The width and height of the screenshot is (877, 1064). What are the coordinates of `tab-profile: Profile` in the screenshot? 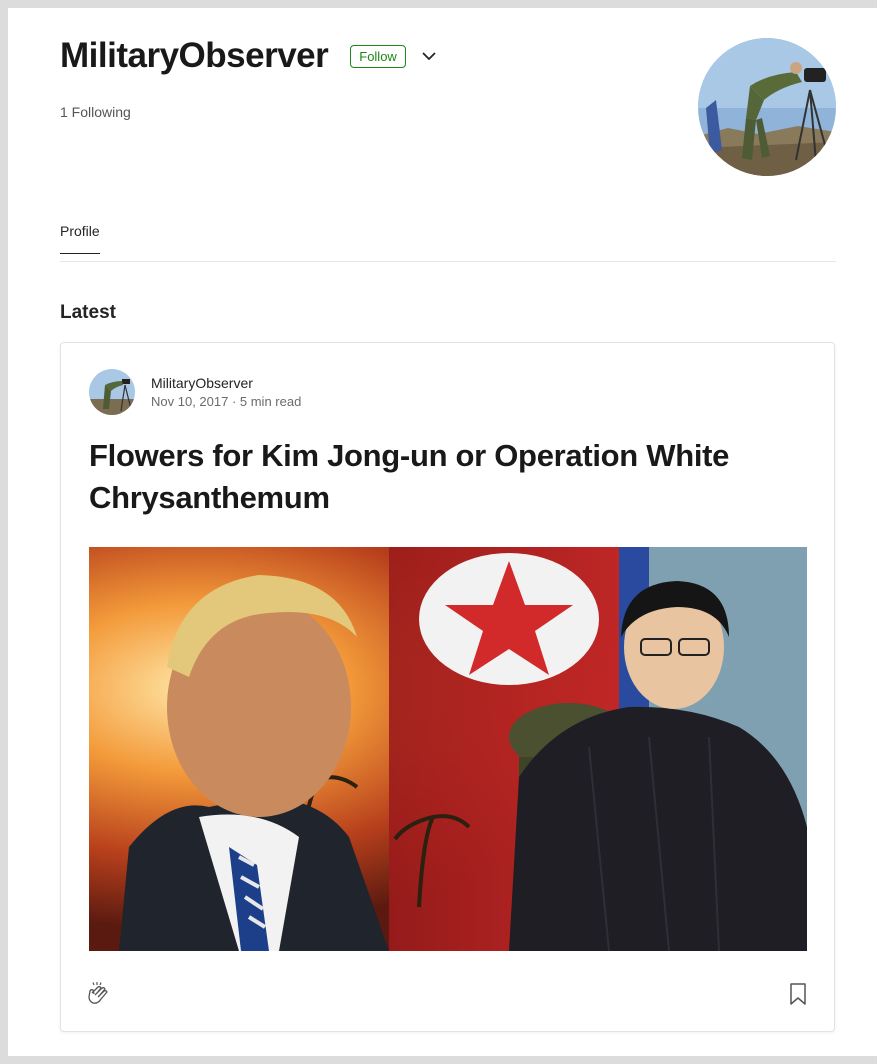 It's located at (80, 238).